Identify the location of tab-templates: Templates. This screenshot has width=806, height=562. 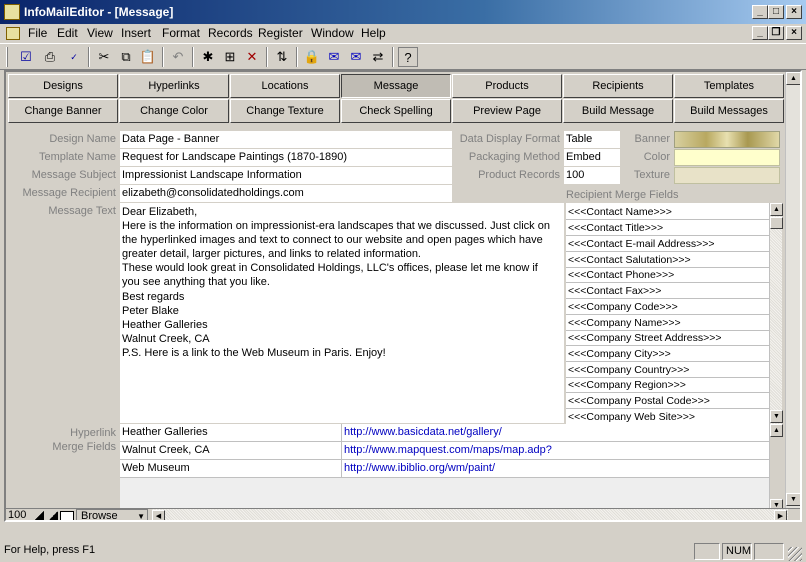
(729, 86).